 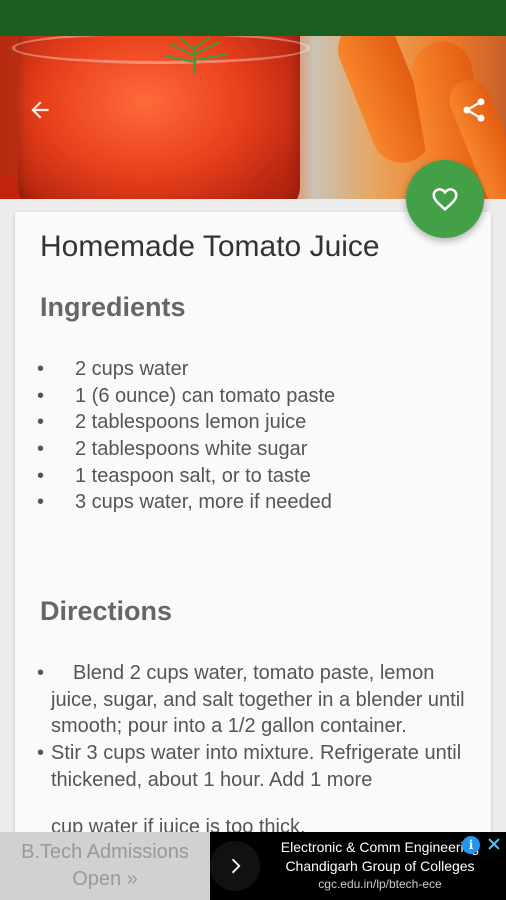 I want to click on ingredient-text: 2 tablespoons white sugar, so click(x=191, y=449).